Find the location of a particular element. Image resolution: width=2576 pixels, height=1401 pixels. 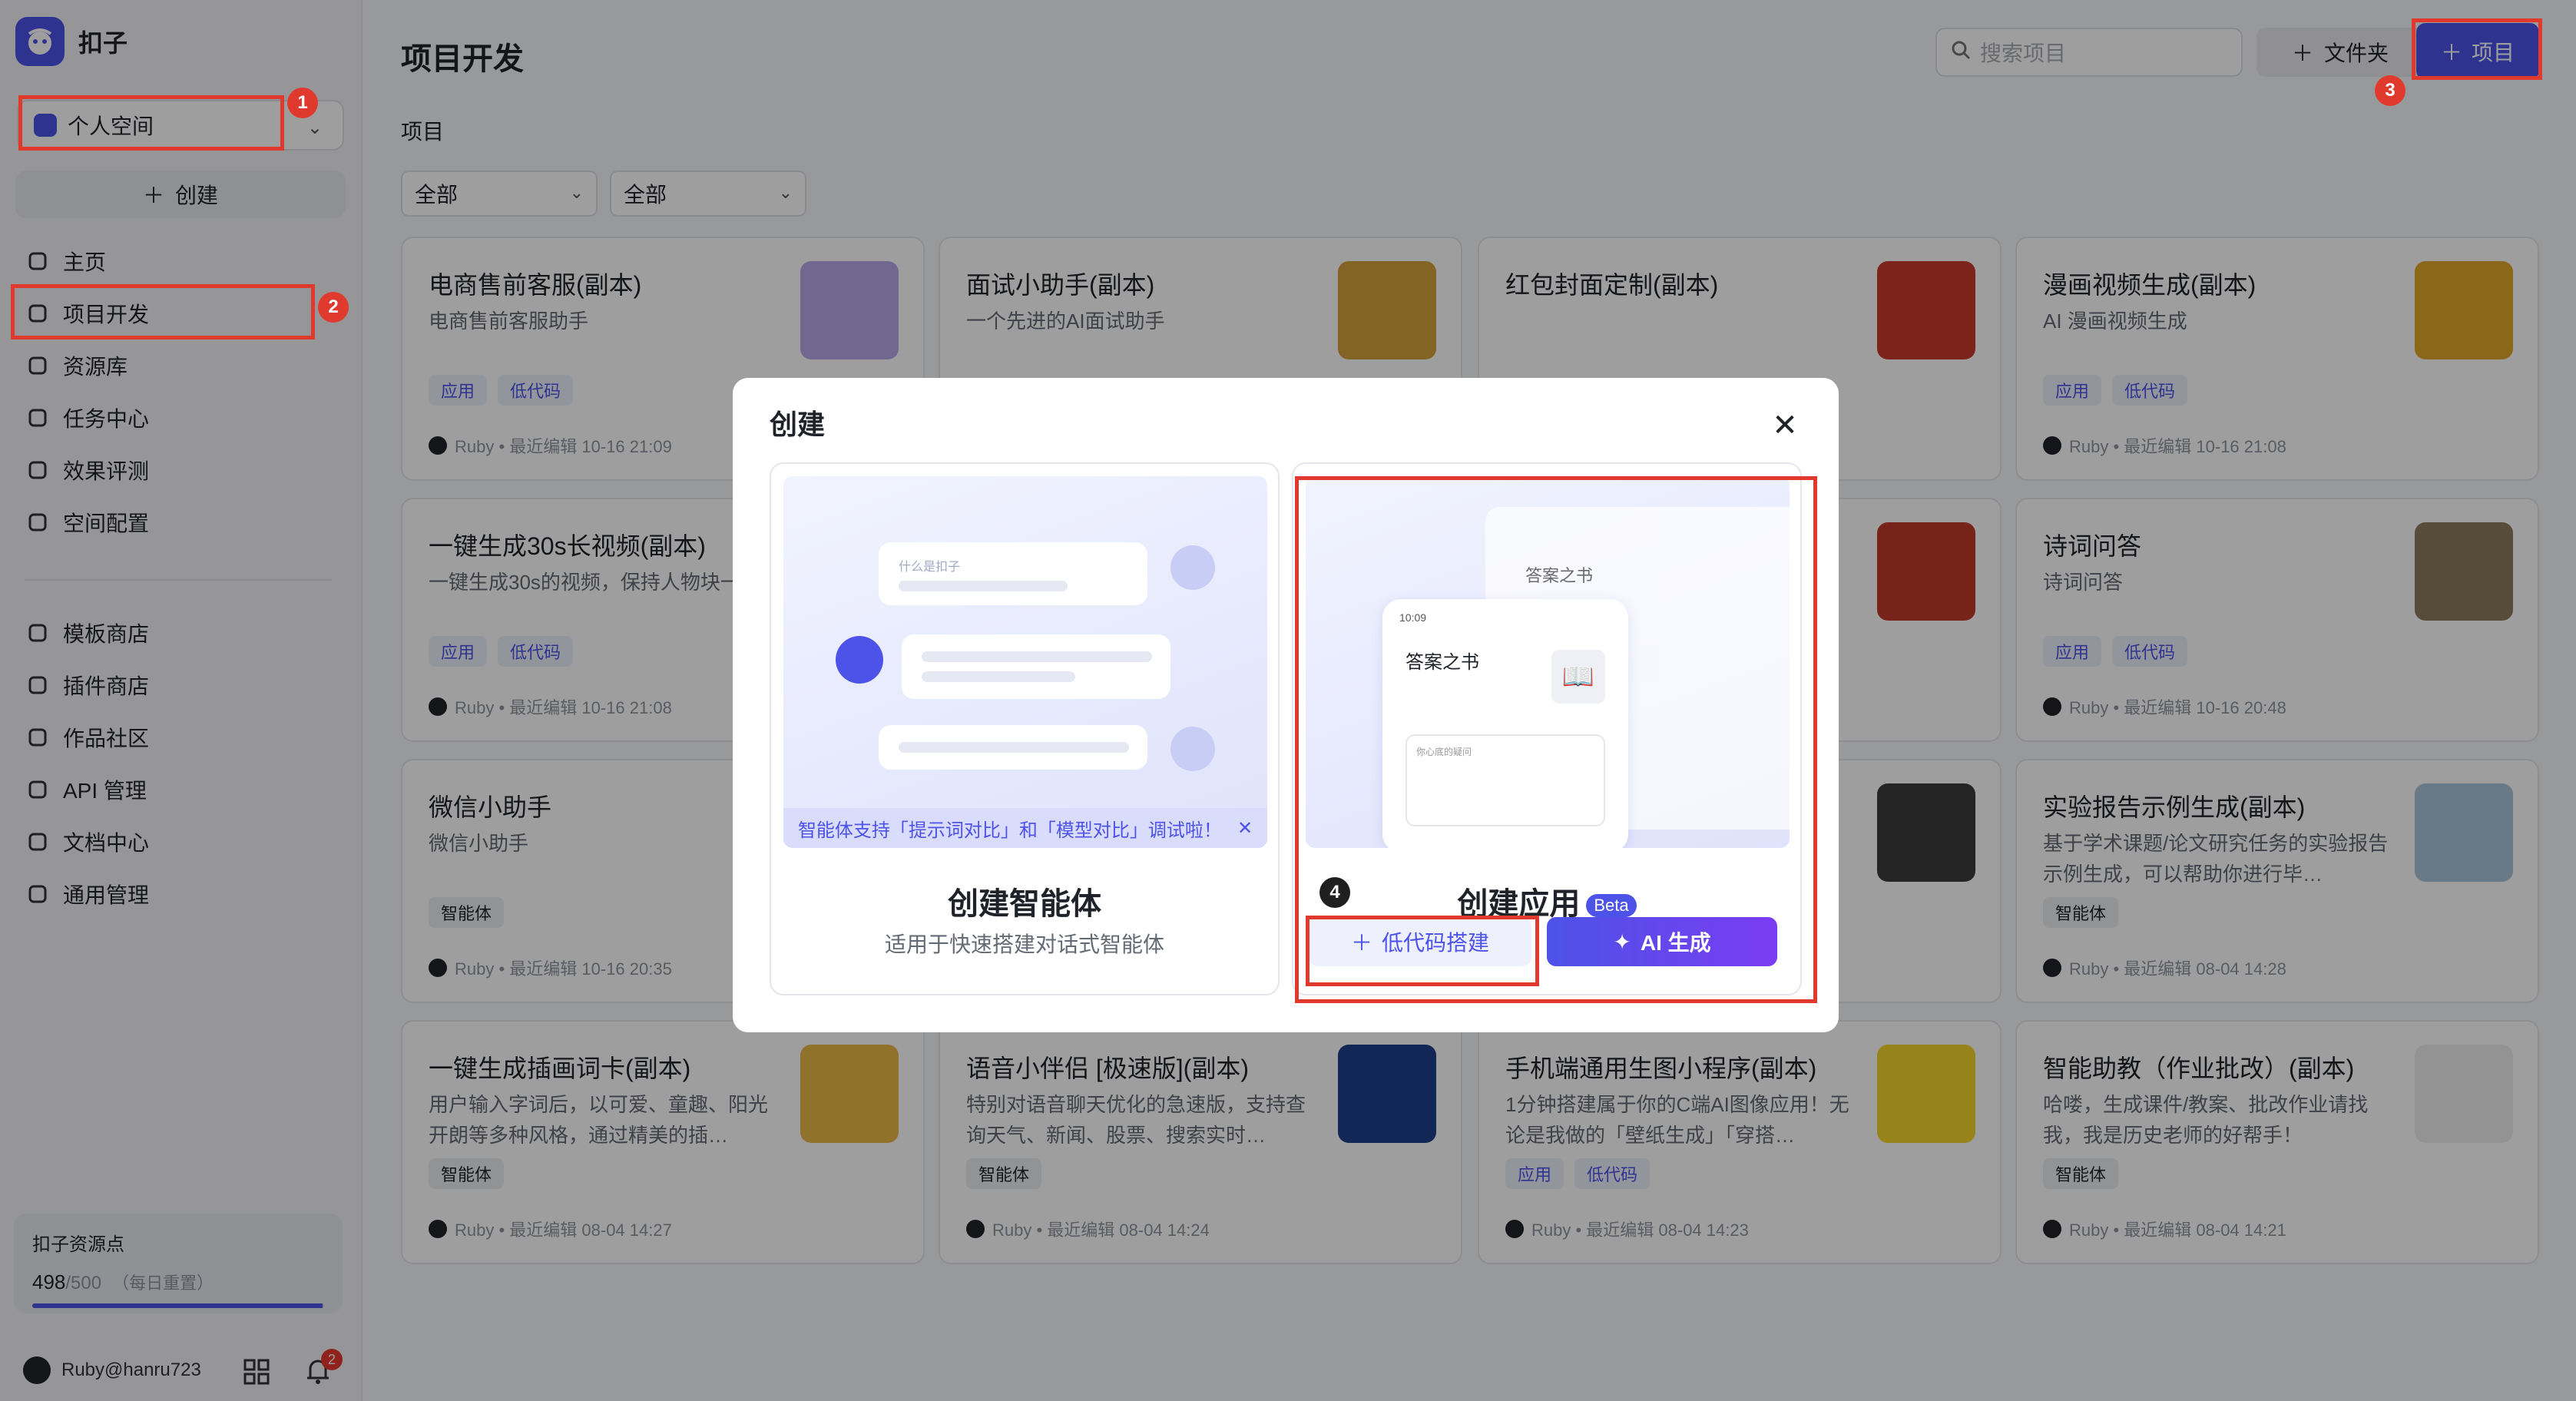

agent-preview-image: 什么是扣子 智能体支持「提示词对比」和「模型对比」调试啦！ ✕ is located at coordinates (1025, 662).